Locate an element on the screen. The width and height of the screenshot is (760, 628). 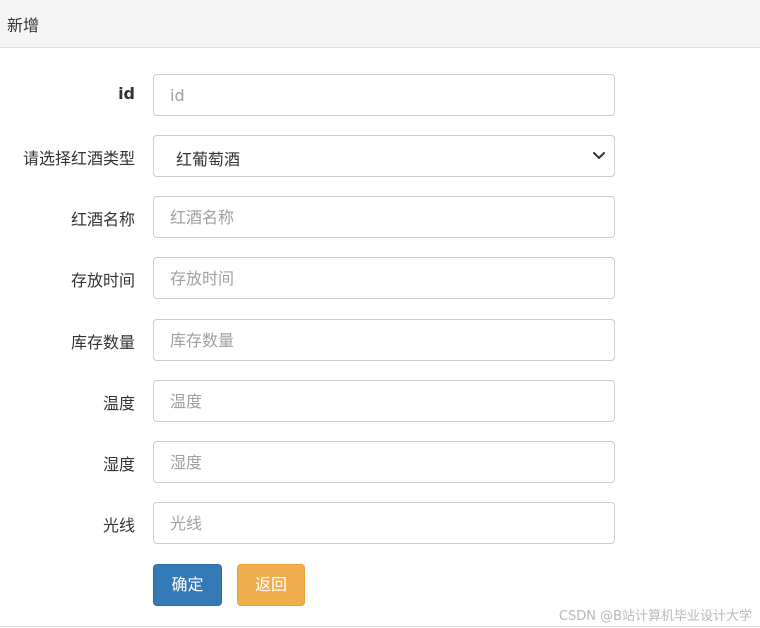
temperature-label: 温度 is located at coordinates (118, 403).